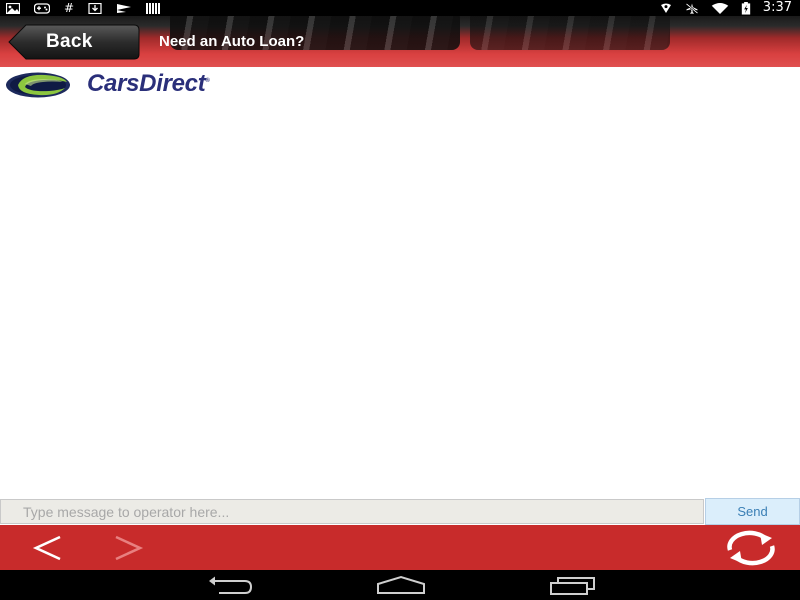 The height and width of the screenshot is (600, 800). What do you see at coordinates (129, 548) in the screenshot?
I see `forward-arrow-icon` at bounding box center [129, 548].